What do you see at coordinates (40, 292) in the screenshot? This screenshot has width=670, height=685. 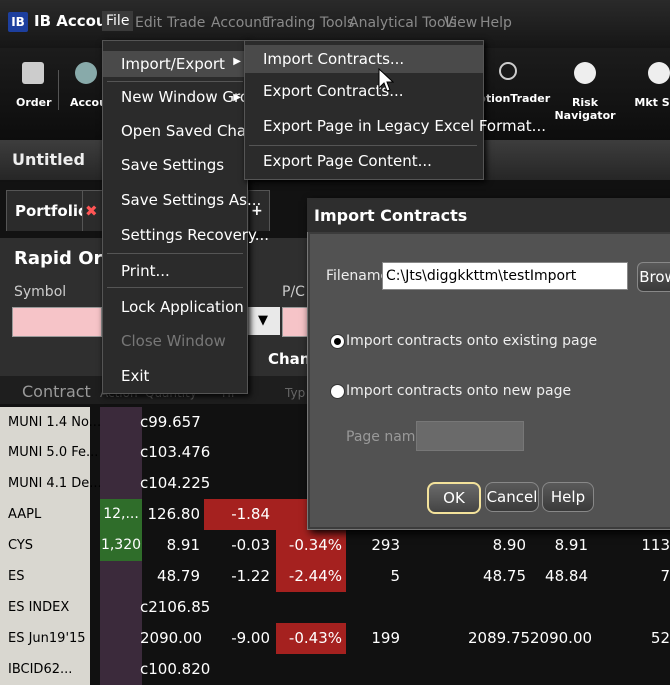 I see `symbol-label: Symbol` at bounding box center [40, 292].